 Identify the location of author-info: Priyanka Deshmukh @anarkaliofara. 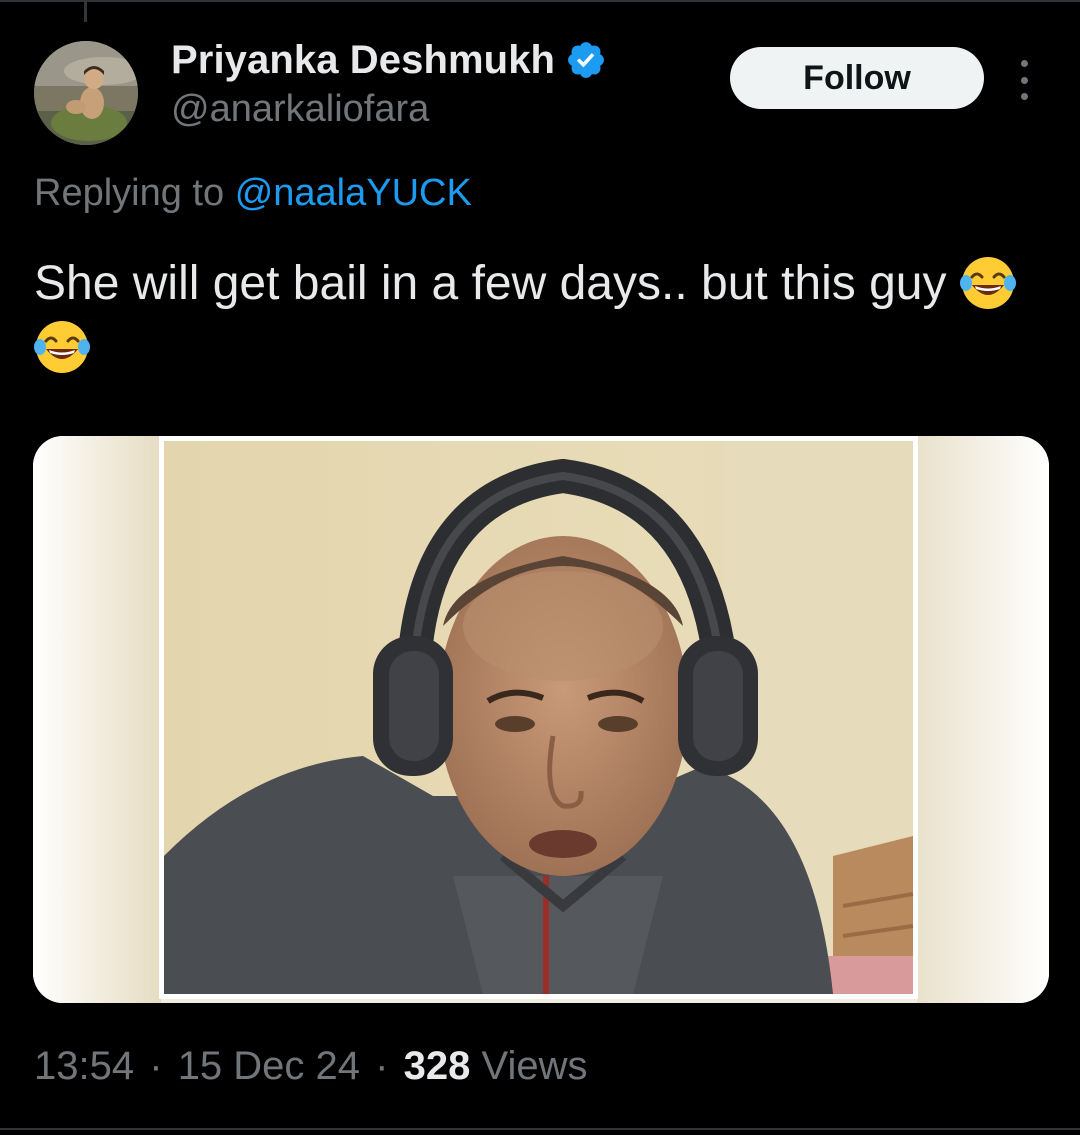
(389, 82).